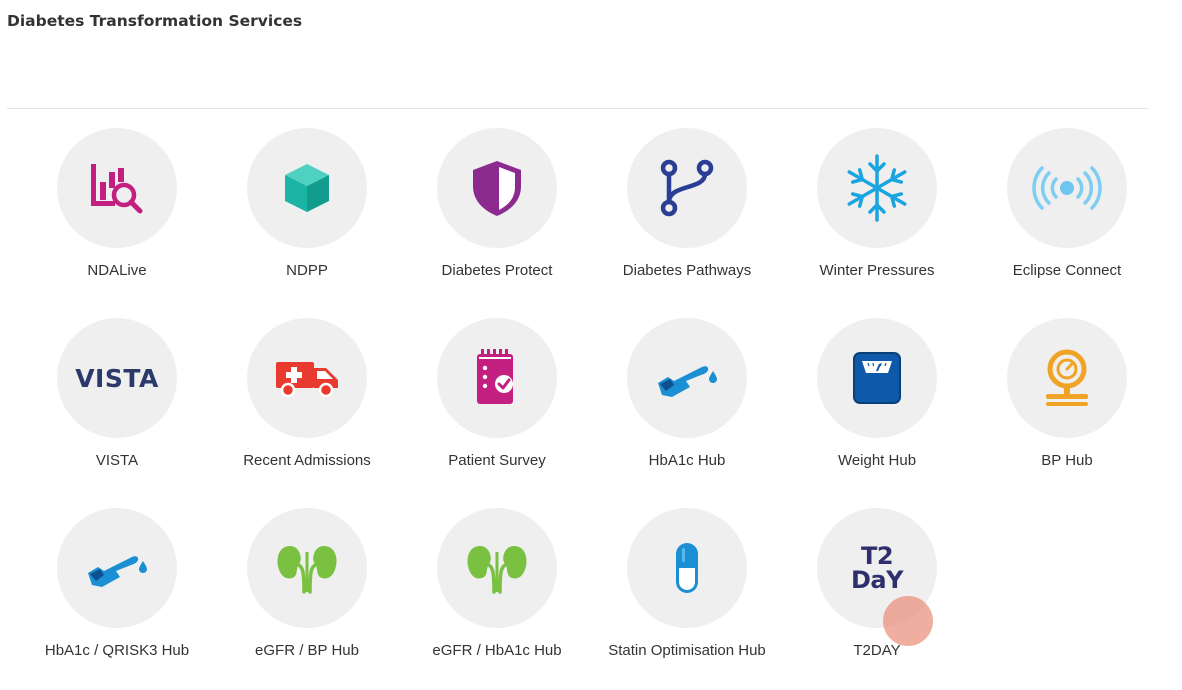  I want to click on tile-label: Patient Survey, so click(497, 460).